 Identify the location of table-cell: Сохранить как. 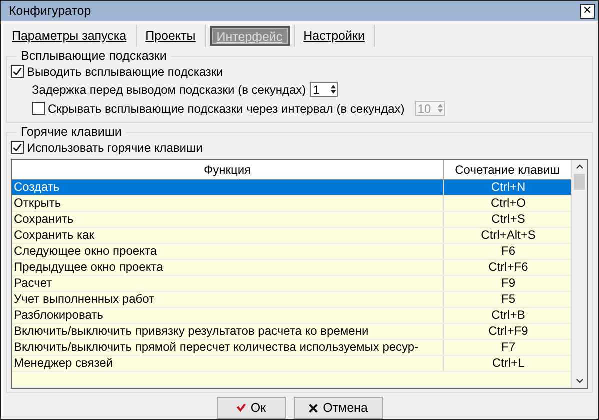
(228, 235).